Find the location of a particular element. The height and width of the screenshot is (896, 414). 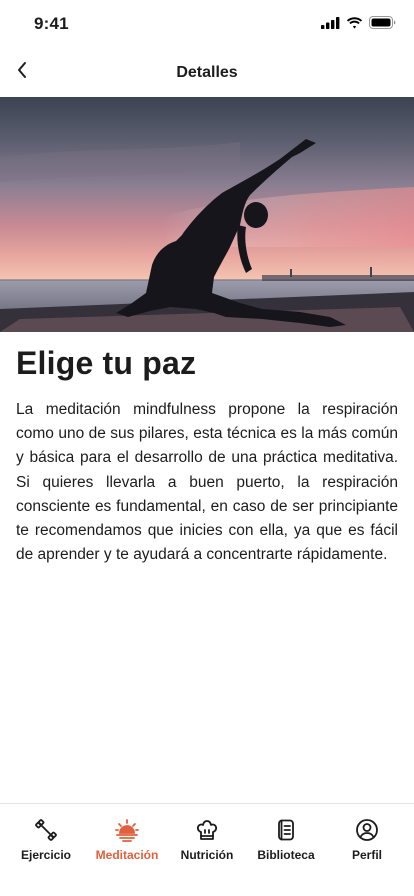

tab-nutricion: Nutrición is located at coordinates (207, 839).